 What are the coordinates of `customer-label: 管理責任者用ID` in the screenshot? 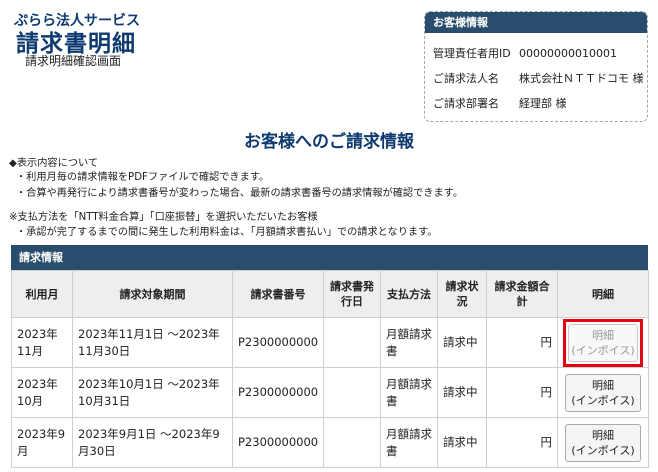 It's located at (472, 53).